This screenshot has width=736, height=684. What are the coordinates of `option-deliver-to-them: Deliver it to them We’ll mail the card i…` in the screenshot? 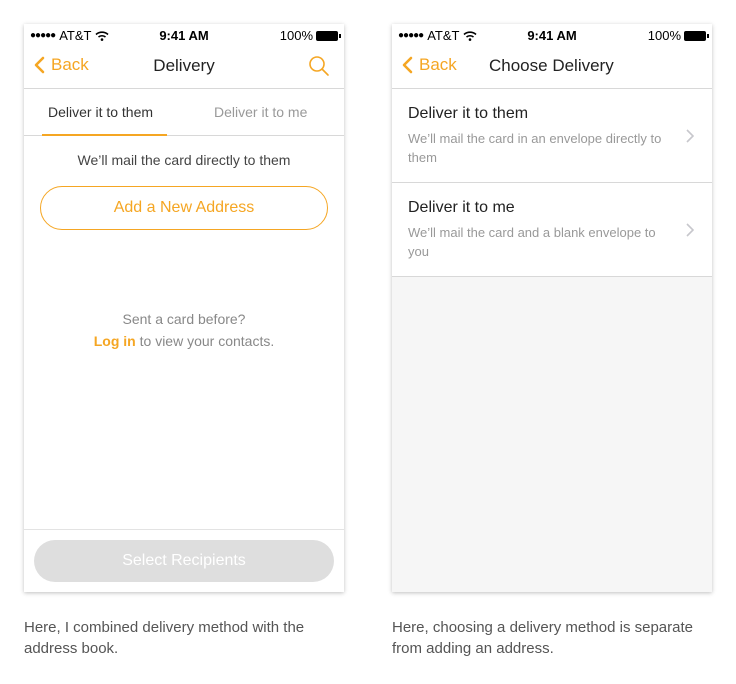 It's located at (552, 136).